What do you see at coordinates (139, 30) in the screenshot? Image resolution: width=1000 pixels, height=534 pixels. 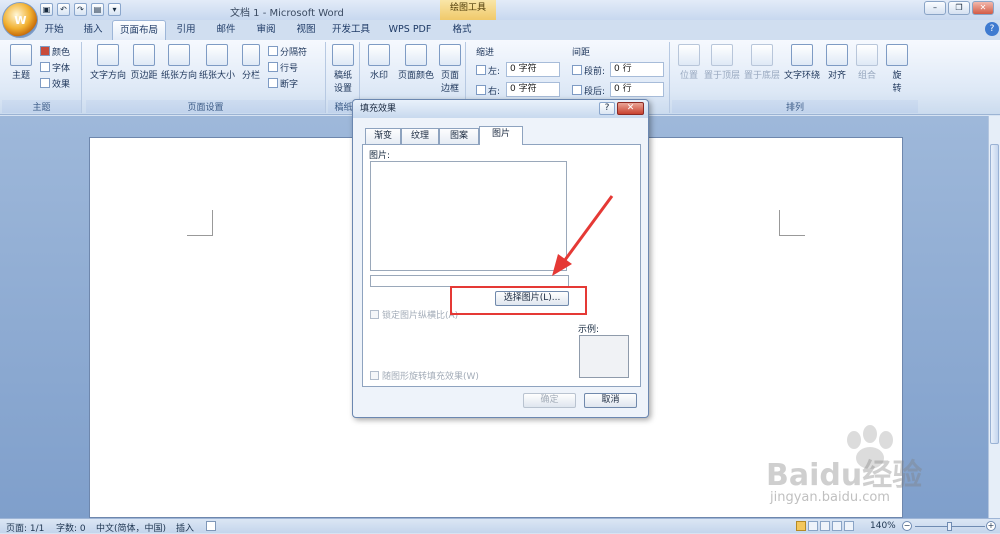 I see `tab-page-layout: 页面布局` at bounding box center [139, 30].